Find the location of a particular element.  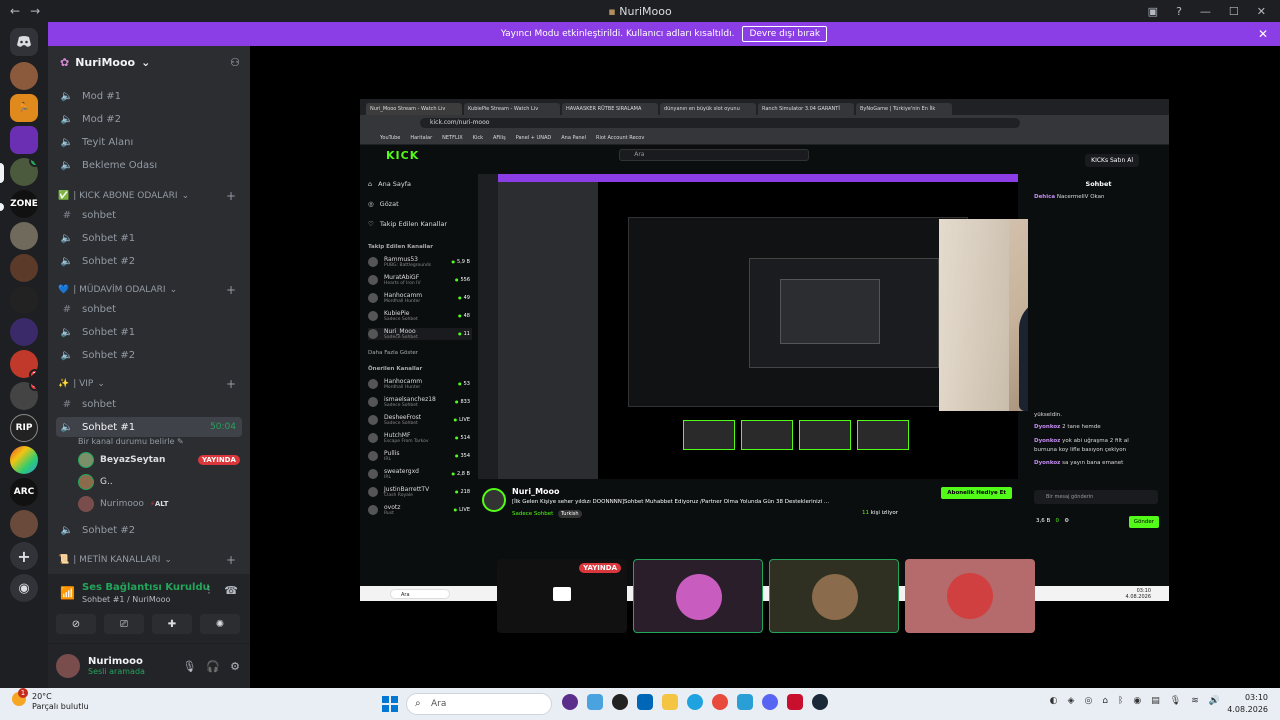

user-avatar is located at coordinates (68, 666).